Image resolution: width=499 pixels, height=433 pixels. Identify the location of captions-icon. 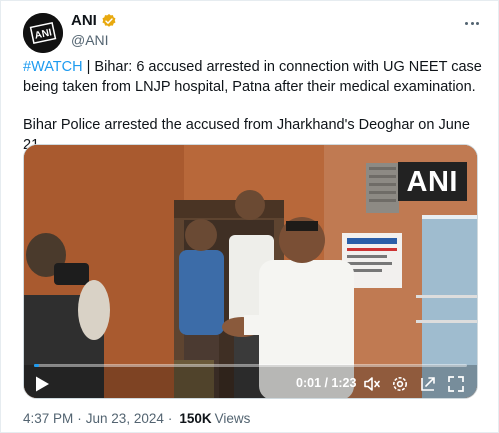
(428, 384).